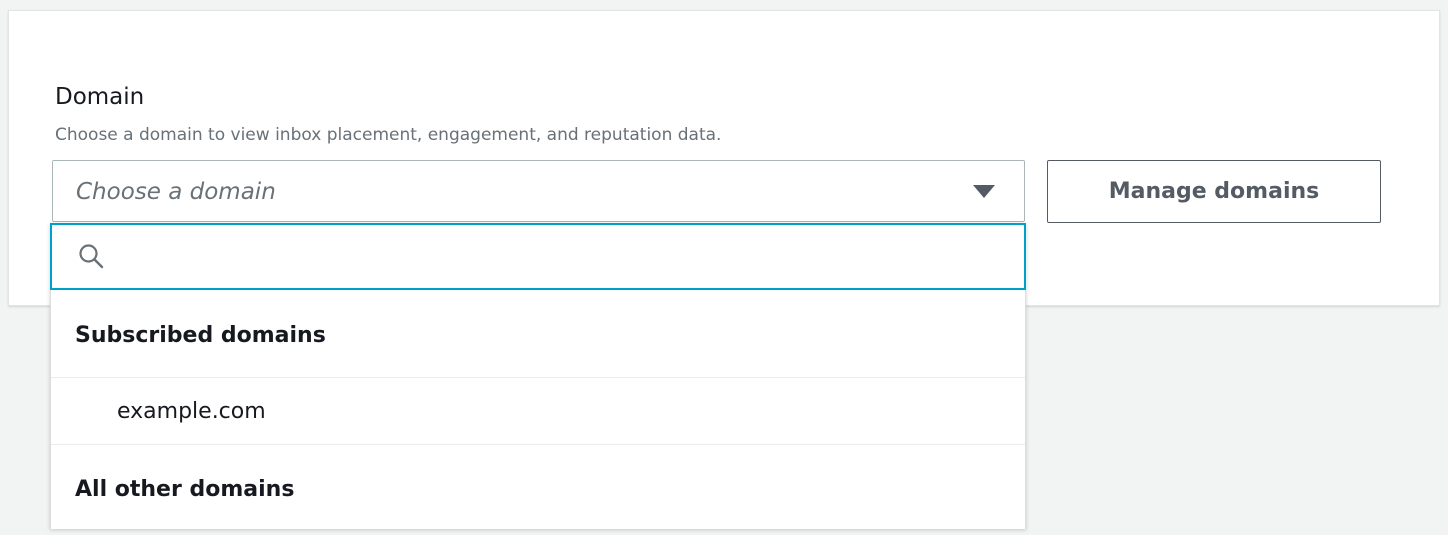 The height and width of the screenshot is (535, 1448). I want to click on caret-down-icon, so click(984, 191).